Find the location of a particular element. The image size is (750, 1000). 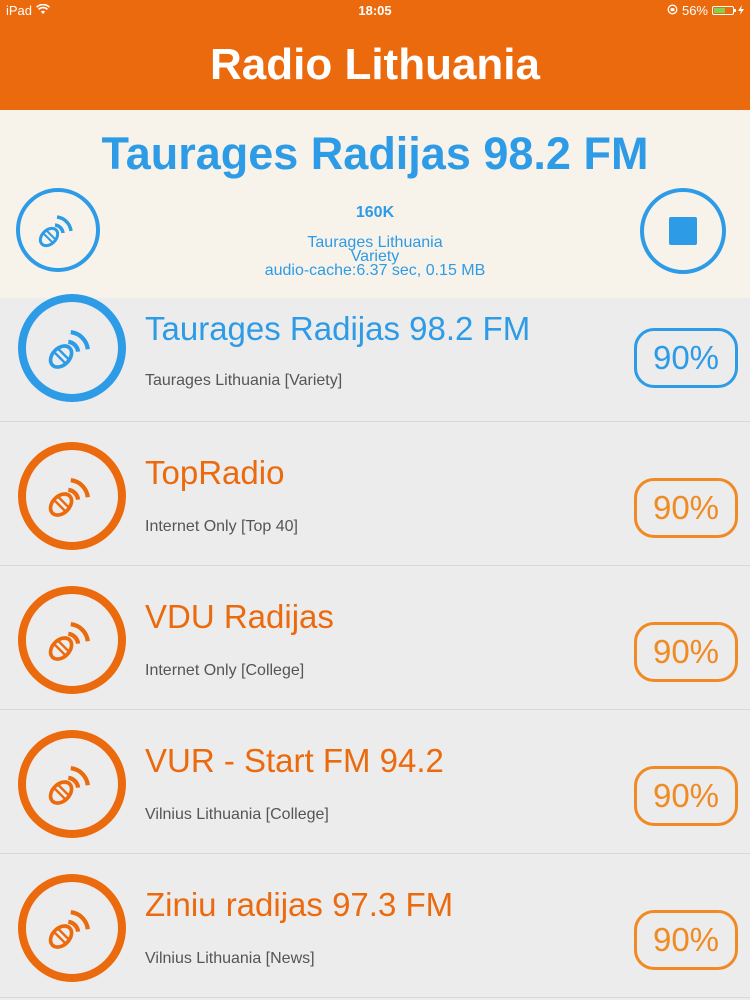

station-name: TopRadio is located at coordinates (215, 472).